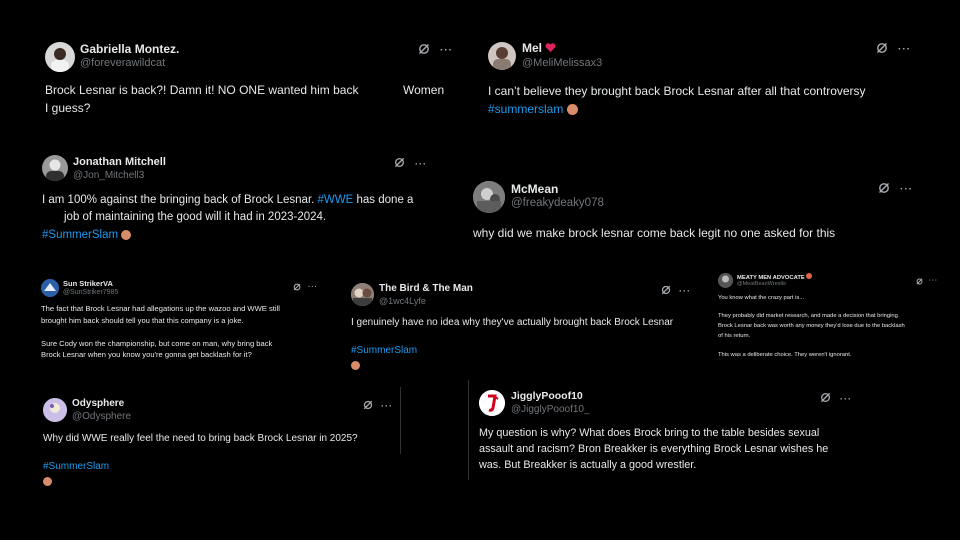 This screenshot has width=960, height=540. I want to click on author-name-text: Mel, so click(532, 48).